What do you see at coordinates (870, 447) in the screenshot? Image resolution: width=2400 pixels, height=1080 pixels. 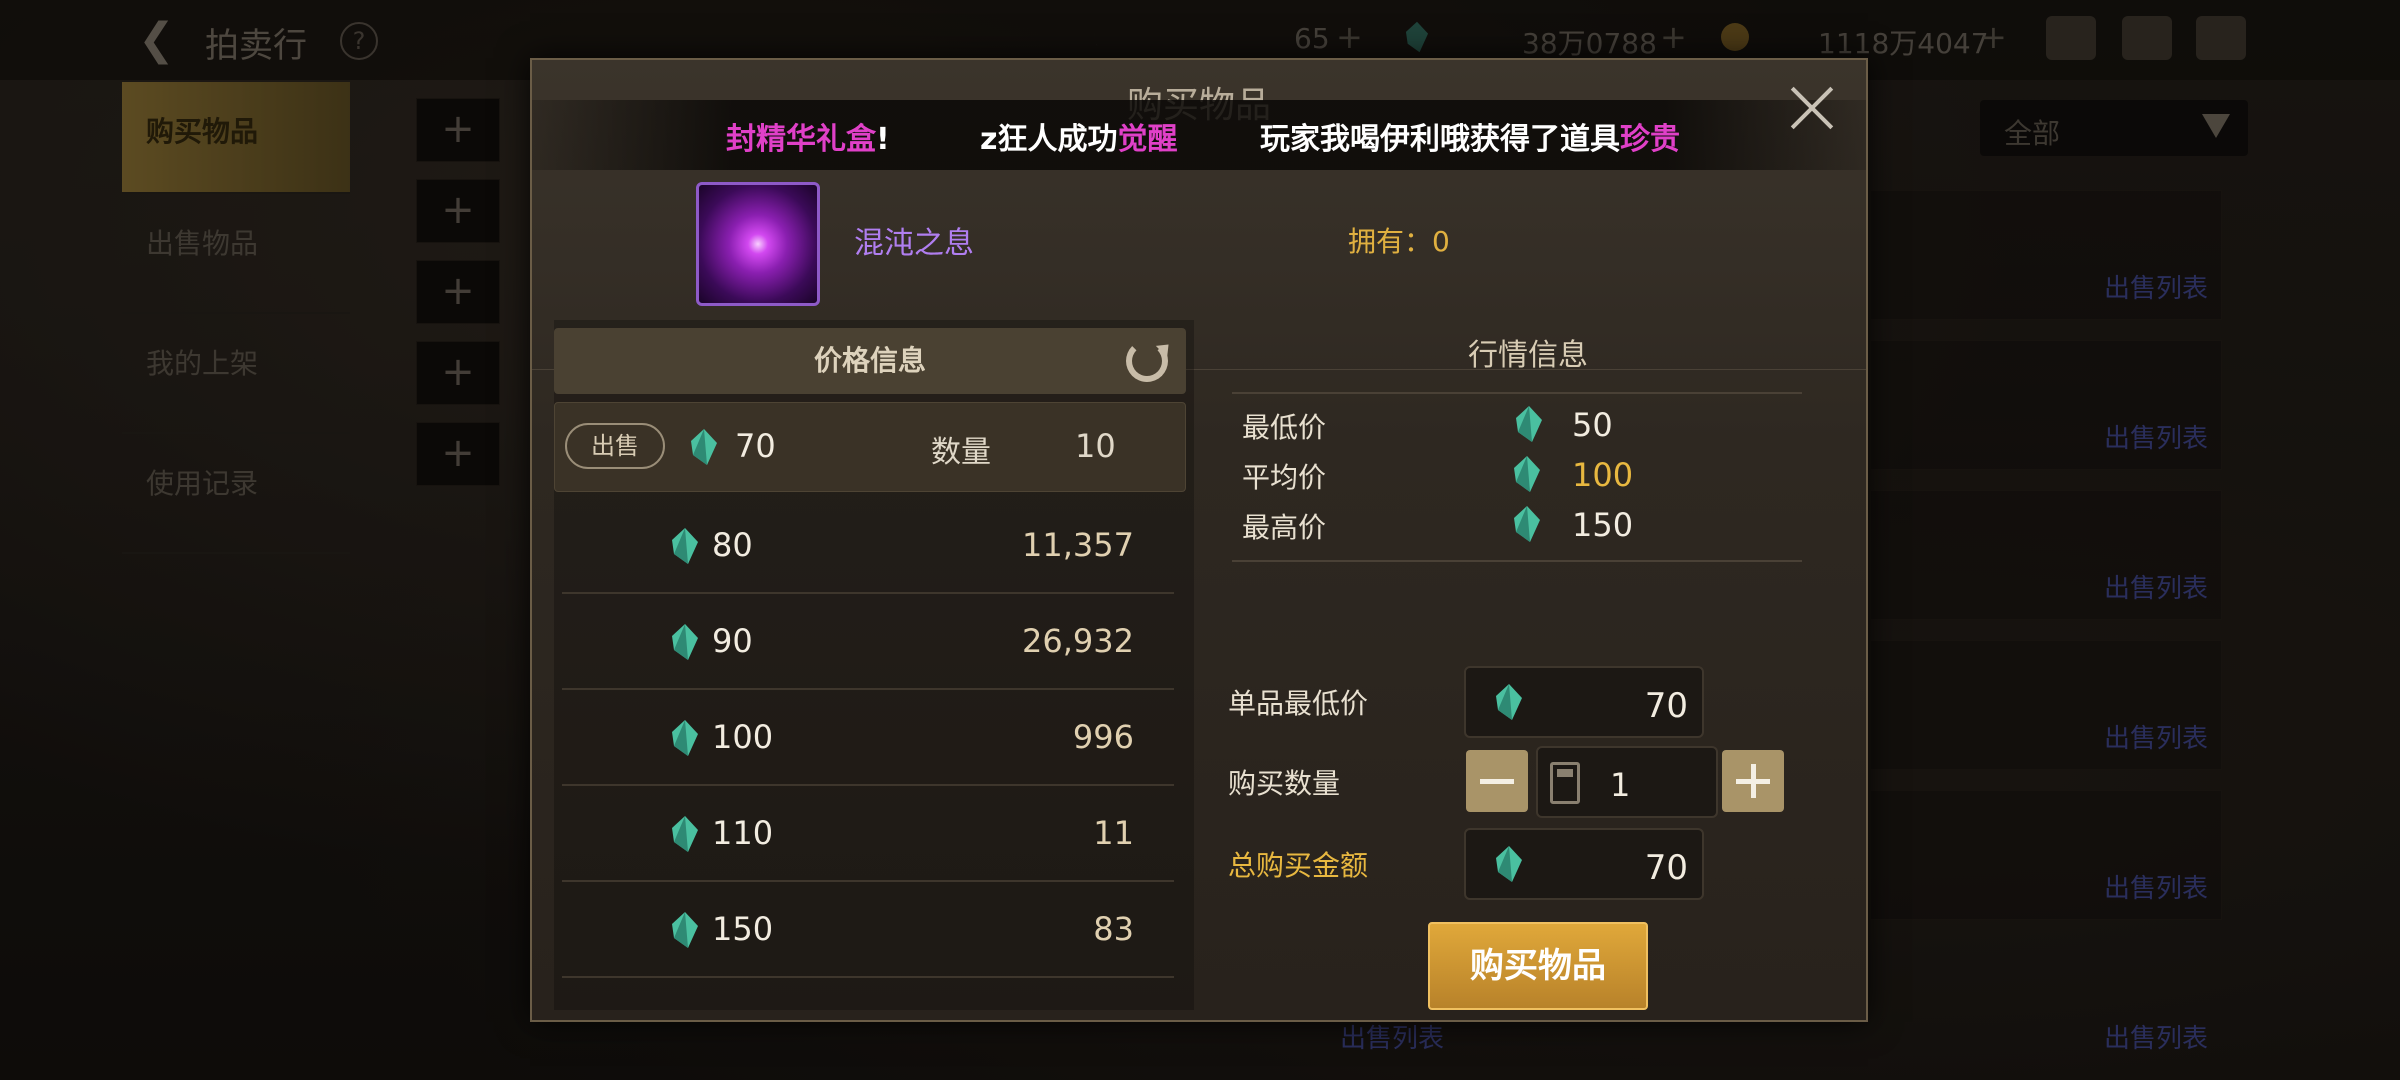 I see `sell-listing-row: 出售 70 数量 10` at bounding box center [870, 447].